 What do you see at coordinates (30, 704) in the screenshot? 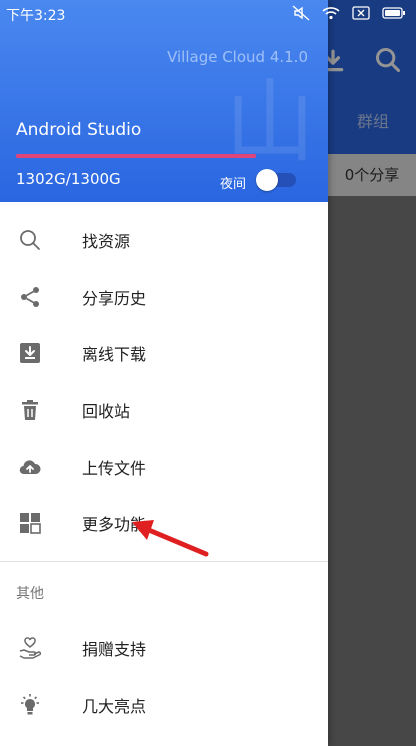
I see `lightbulb-icon` at bounding box center [30, 704].